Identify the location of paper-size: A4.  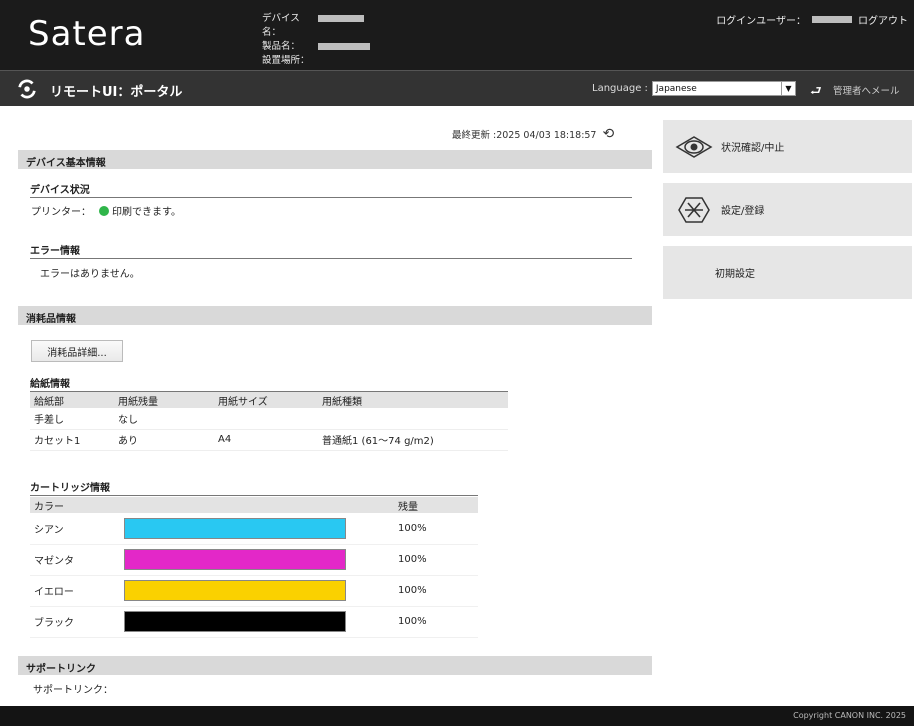
(266, 440).